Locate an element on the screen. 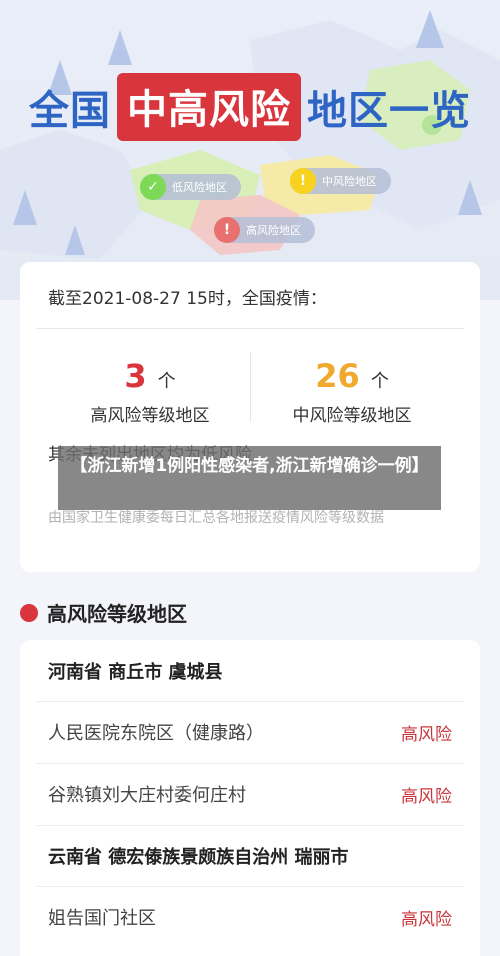 The image size is (500, 956). list-region-row: 云南省 德宏傣族景颇族自治州 瑞丽市 is located at coordinates (250, 856).